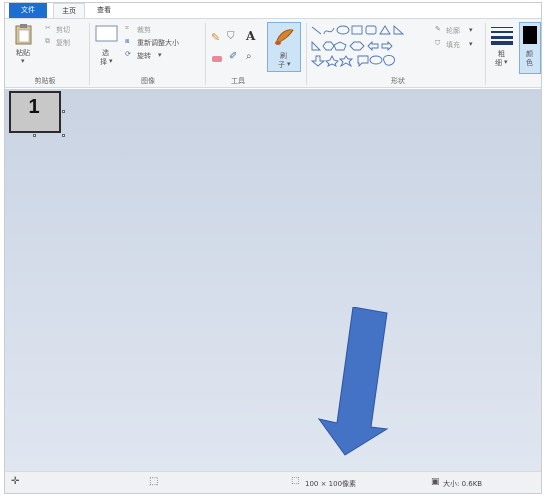  Describe the element at coordinates (453, 45) in the screenshot. I see `fill-label: 填充` at that location.